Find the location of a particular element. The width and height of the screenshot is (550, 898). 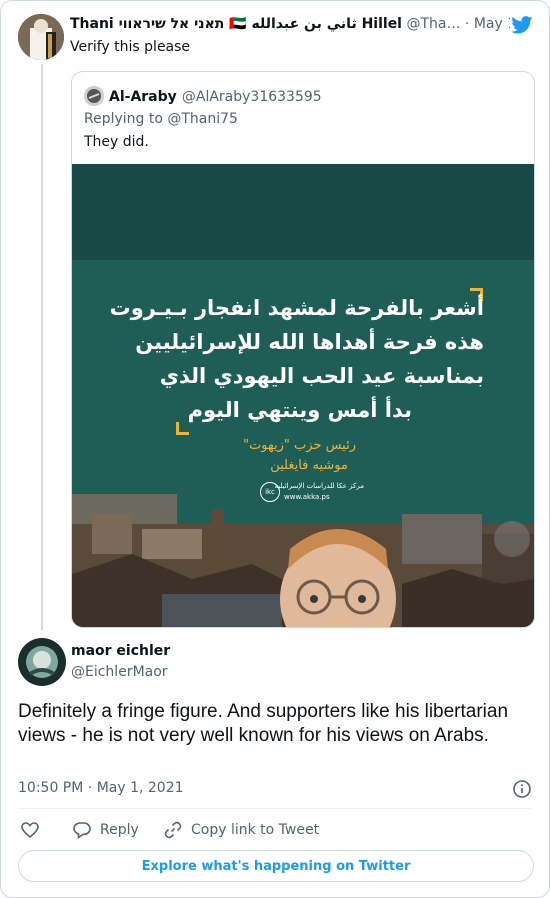

tweet-text: Verify this please is located at coordinates (130, 47).